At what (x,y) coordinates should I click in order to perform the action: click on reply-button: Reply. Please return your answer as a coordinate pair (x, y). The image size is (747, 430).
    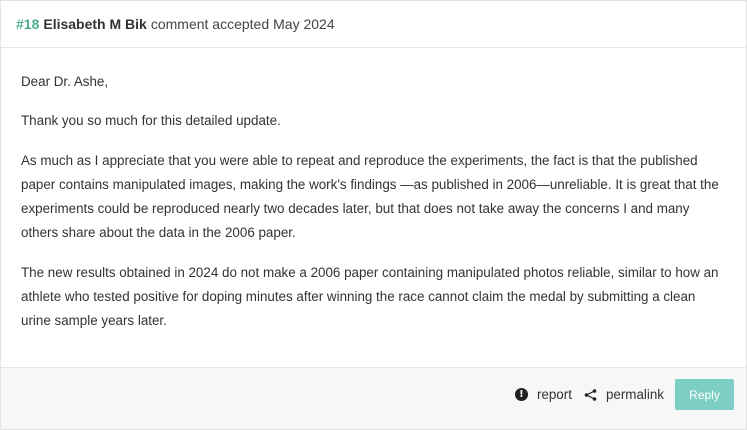
    Looking at the image, I should click on (704, 394).